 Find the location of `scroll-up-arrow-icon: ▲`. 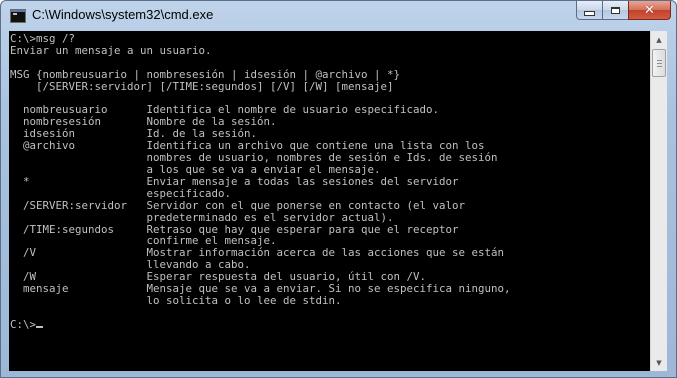

scroll-up-arrow-icon: ▲ is located at coordinates (659, 39).